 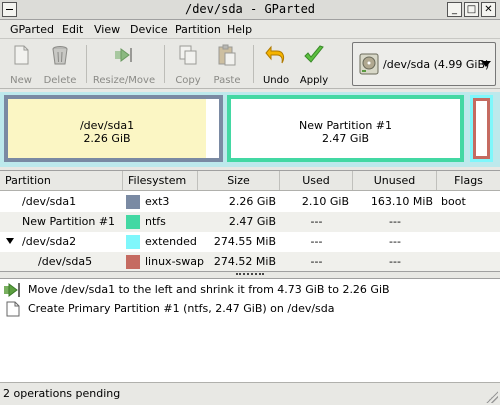 What do you see at coordinates (124, 64) in the screenshot?
I see `resize-move-button: Resize/Move` at bounding box center [124, 64].